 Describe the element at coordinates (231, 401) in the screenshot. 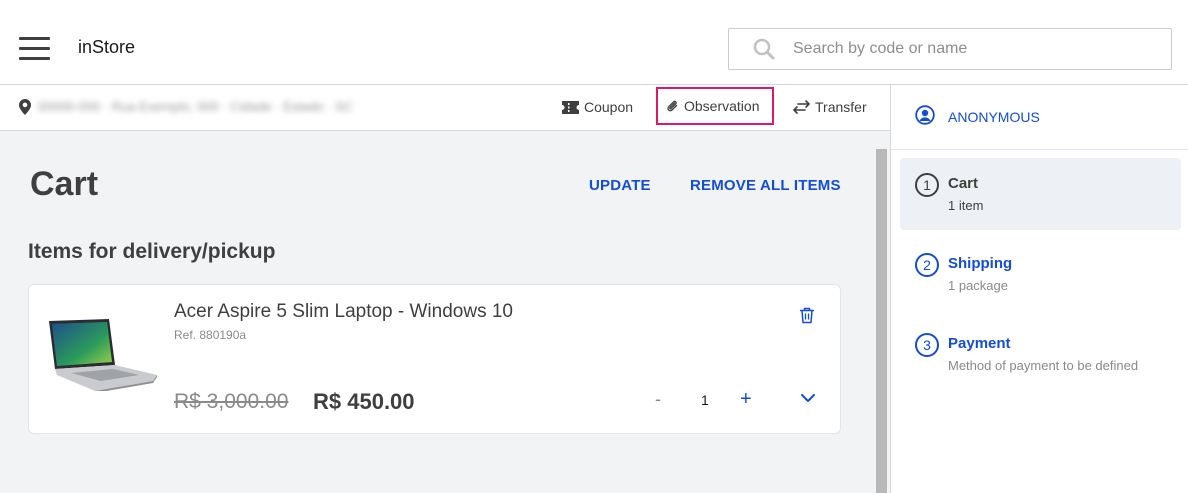

I see `list-price: R$ 3,000.00` at that location.